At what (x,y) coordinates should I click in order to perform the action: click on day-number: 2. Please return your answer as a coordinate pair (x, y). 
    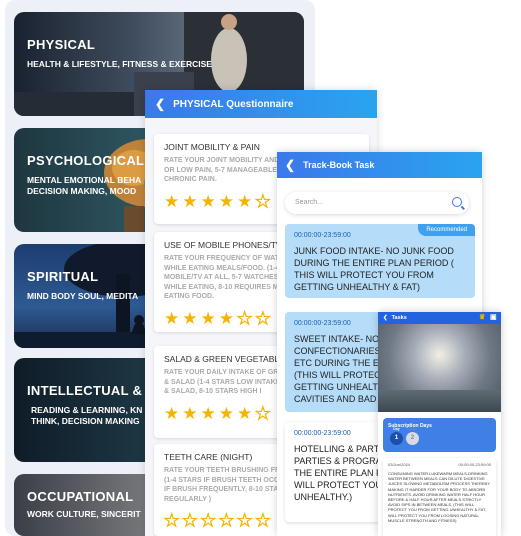
    Looking at the image, I should click on (412, 438).